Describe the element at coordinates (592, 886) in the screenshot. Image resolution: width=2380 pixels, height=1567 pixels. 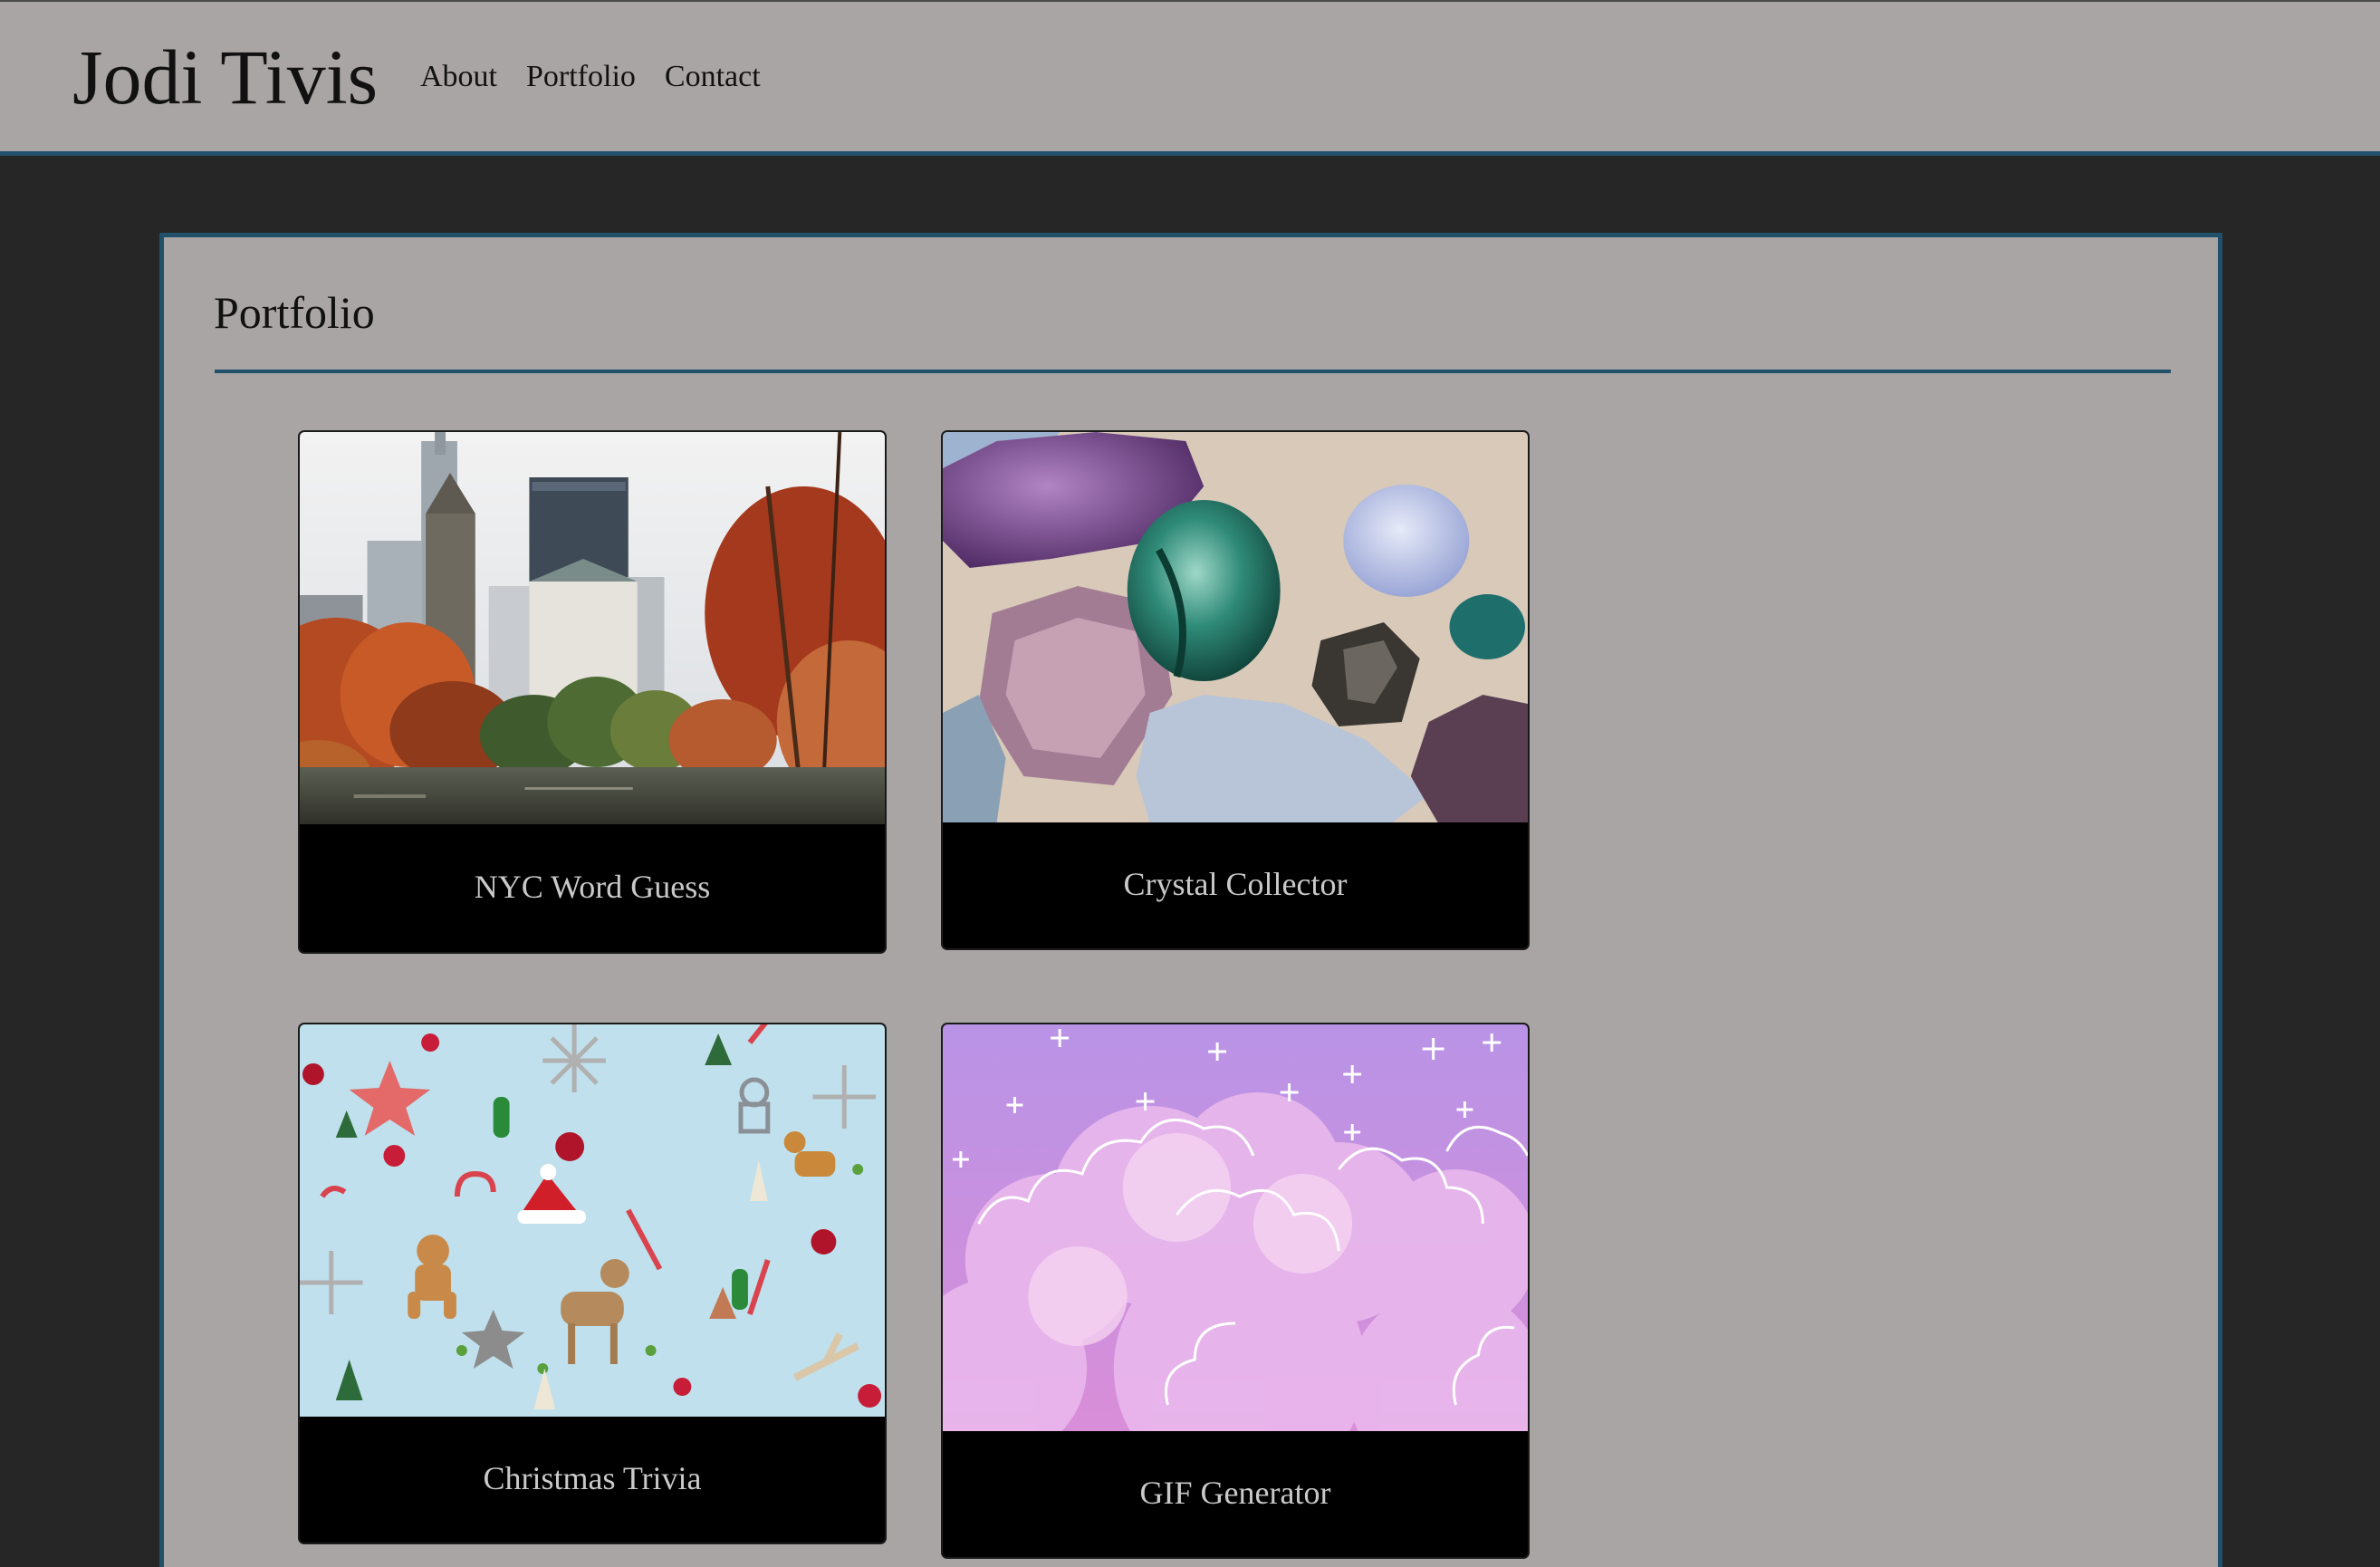
I see `project-title: NYC Word Guess` at that location.